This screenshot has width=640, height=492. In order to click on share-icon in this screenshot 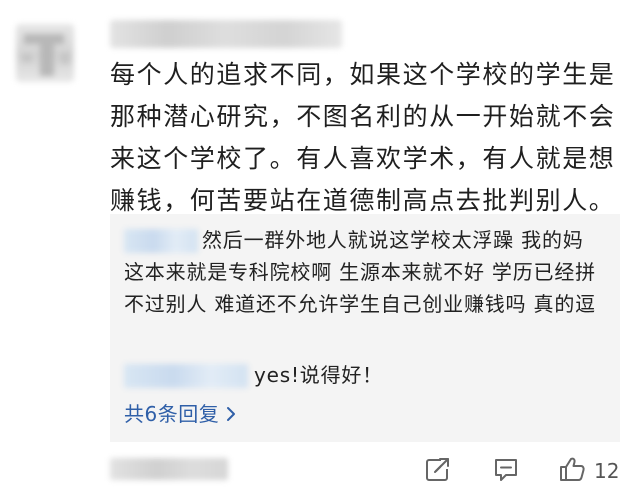, I will do `click(438, 471)`.